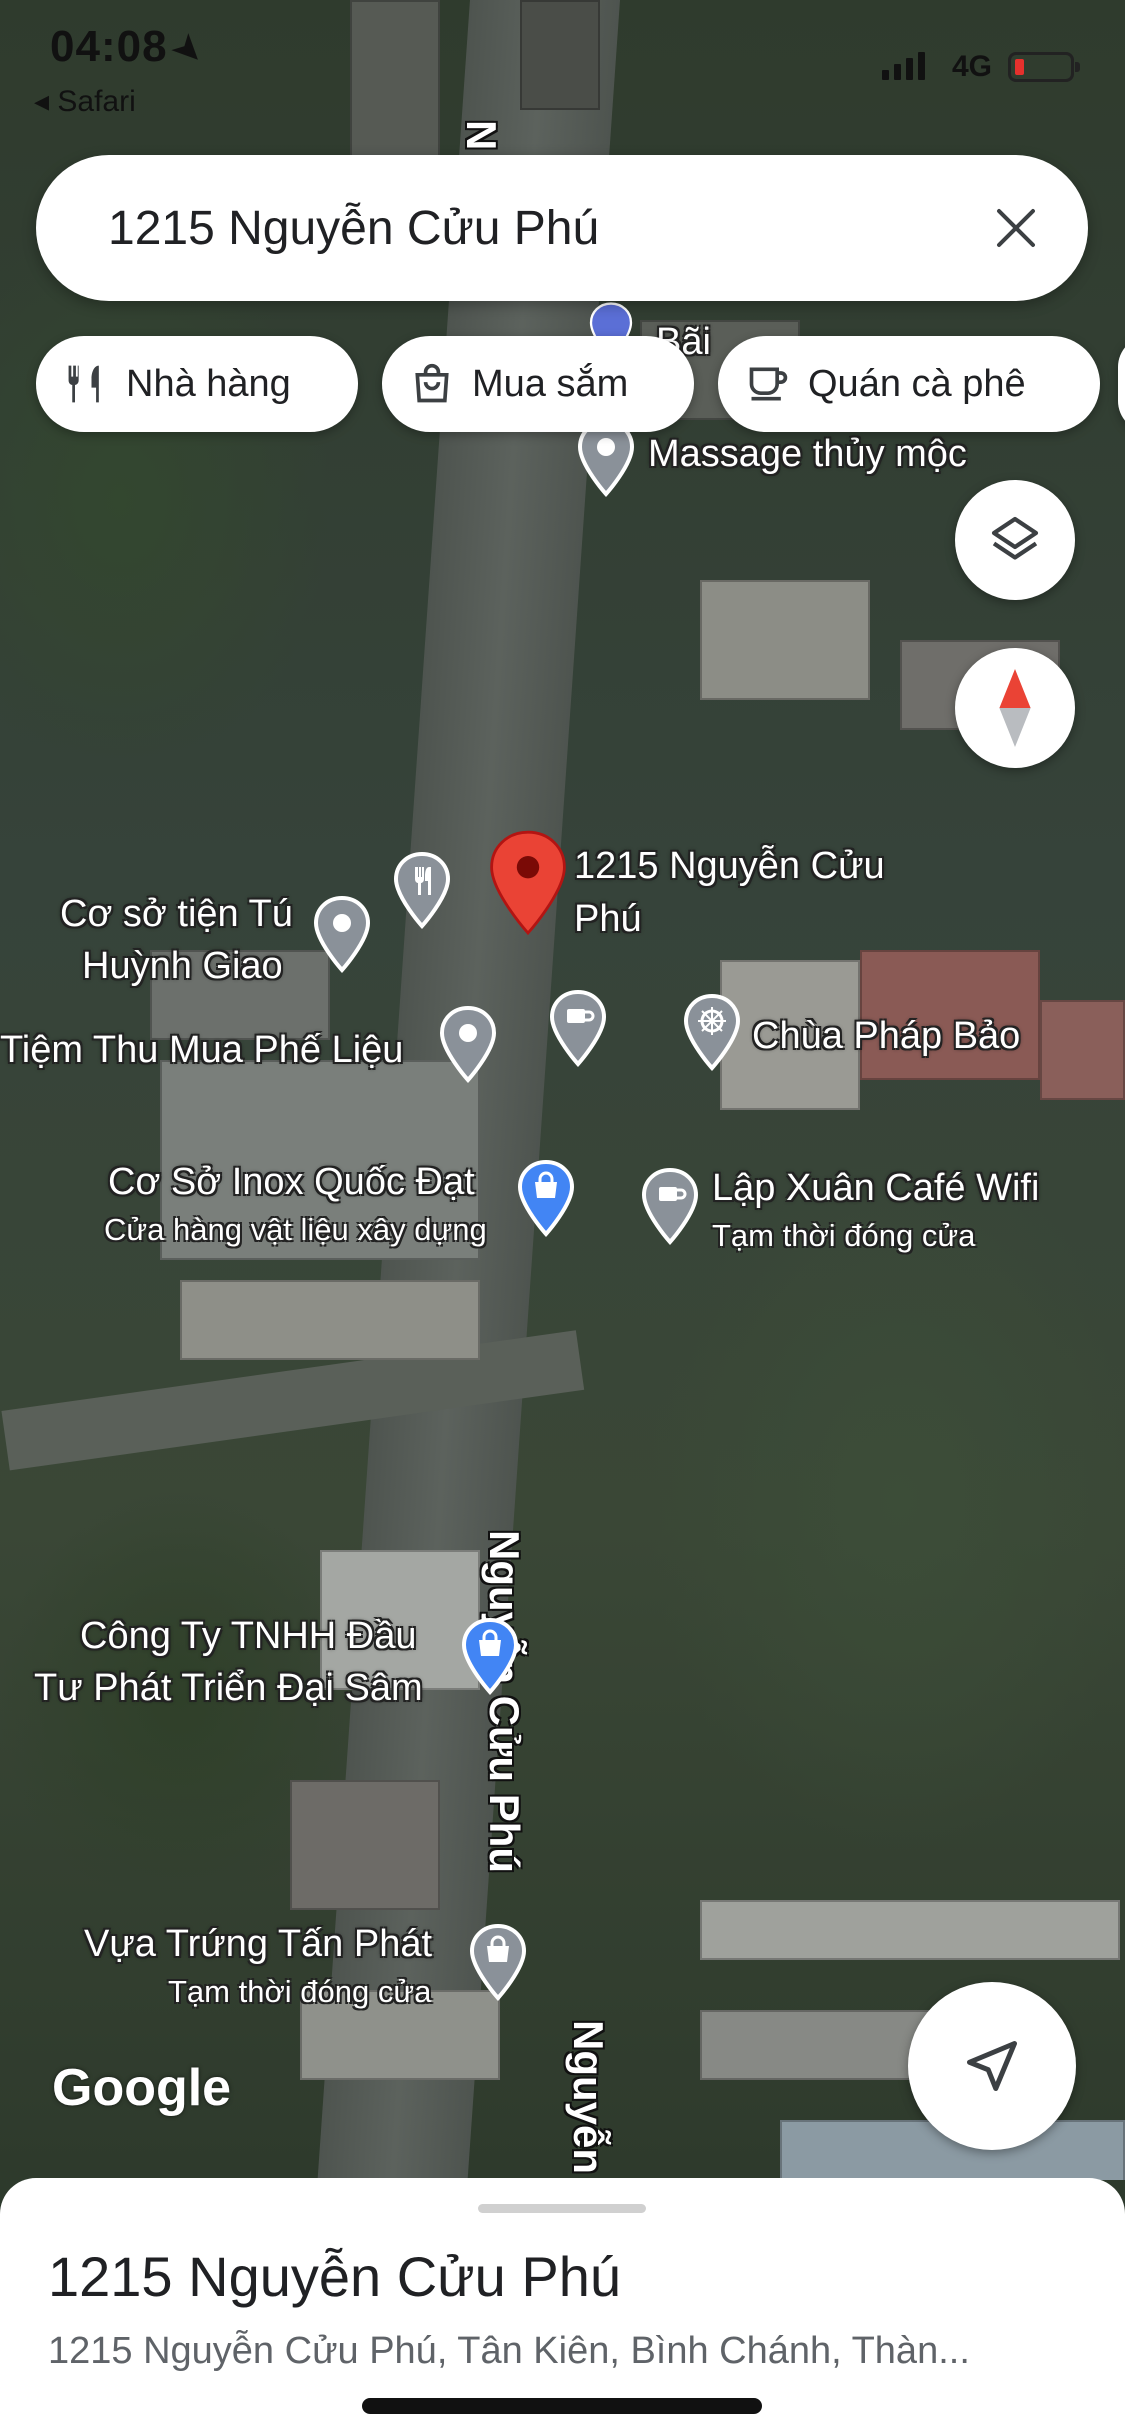  Describe the element at coordinates (875, 1188) in the screenshot. I see `poi-label-lap-xuan: Lập Xuân Café Wifi` at that location.